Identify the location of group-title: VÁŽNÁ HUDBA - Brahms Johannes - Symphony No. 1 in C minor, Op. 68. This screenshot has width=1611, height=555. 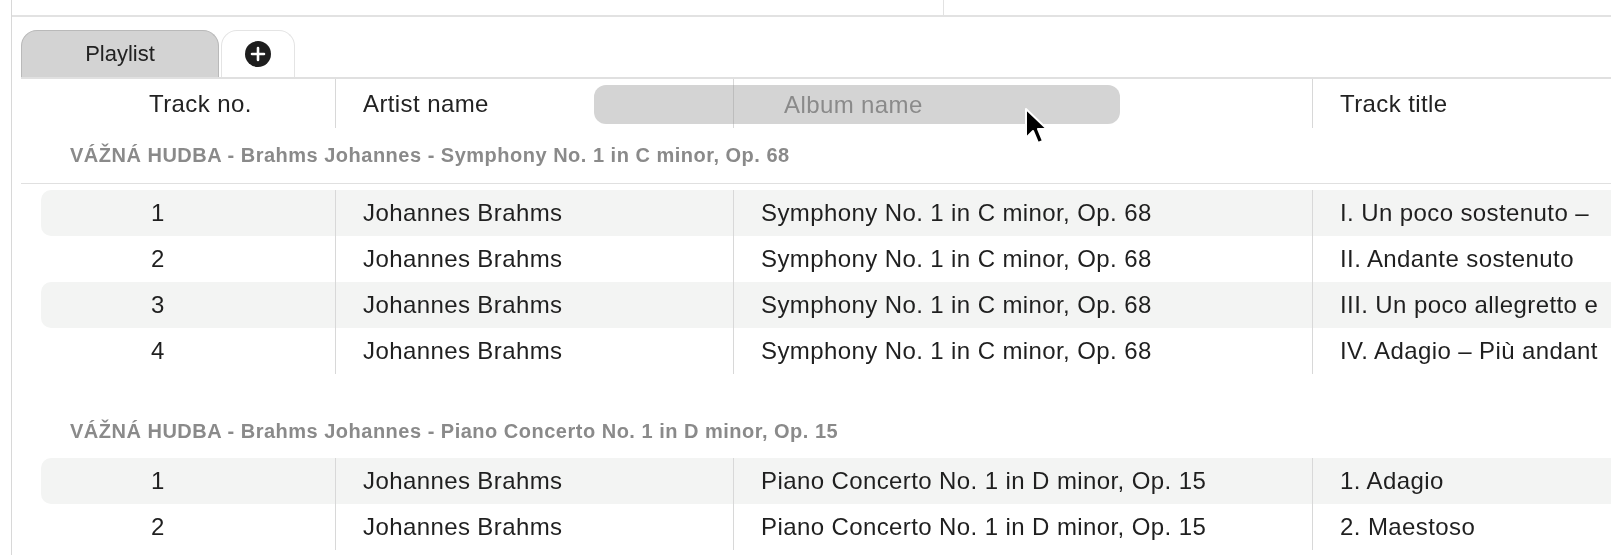
(430, 155).